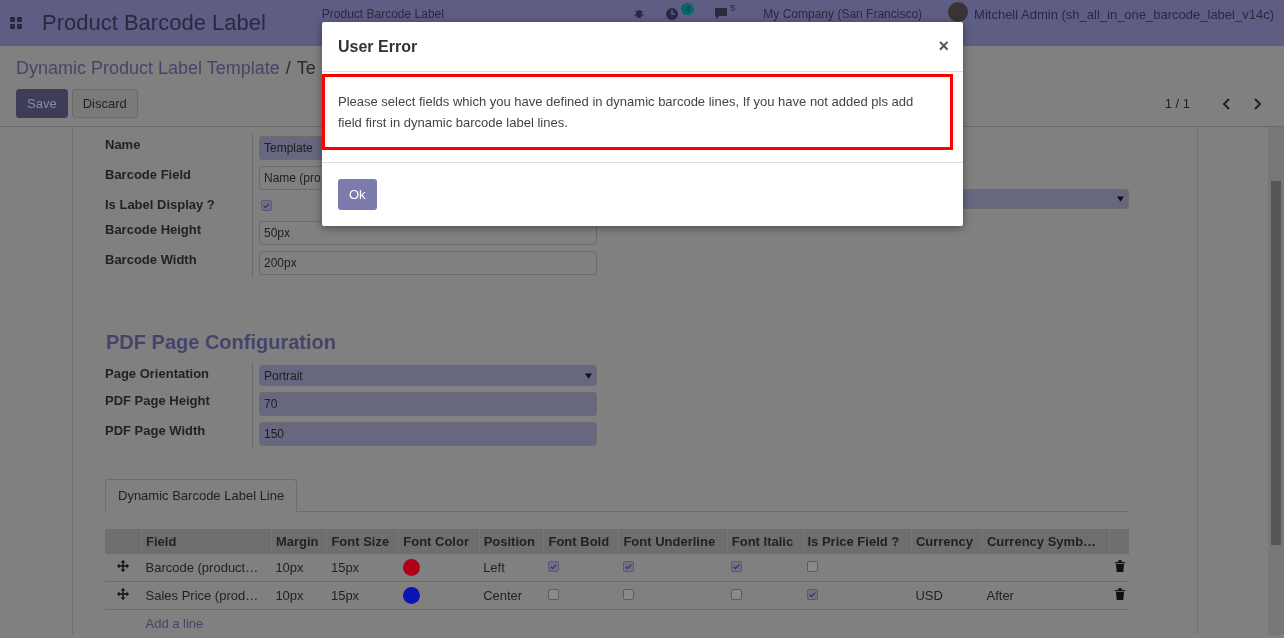 The width and height of the screenshot is (1284, 638). I want to click on column-header: Is Price Field ?, so click(857, 541).